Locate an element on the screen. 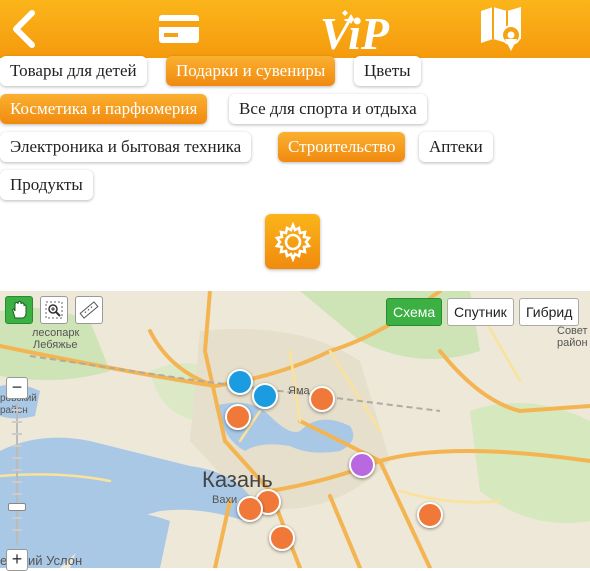 This screenshot has height=571, width=590. ruler-icon is located at coordinates (89, 310).